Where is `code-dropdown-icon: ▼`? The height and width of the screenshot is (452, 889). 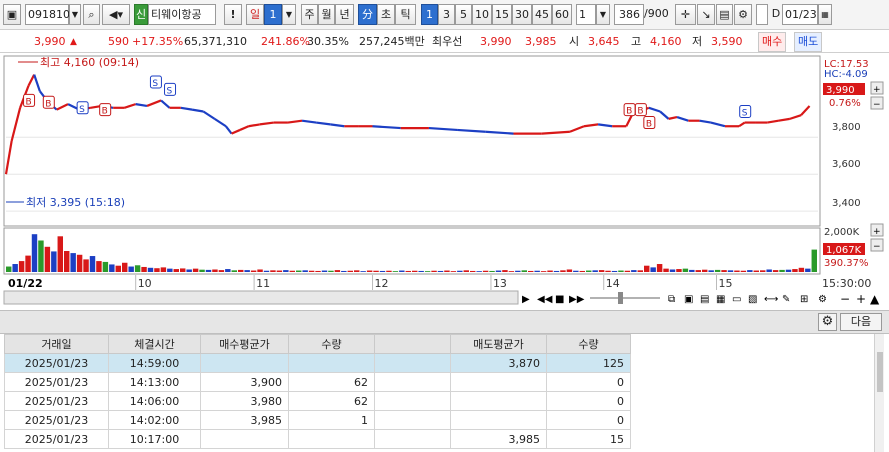
code-dropdown-icon: ▼ is located at coordinates (75, 14).